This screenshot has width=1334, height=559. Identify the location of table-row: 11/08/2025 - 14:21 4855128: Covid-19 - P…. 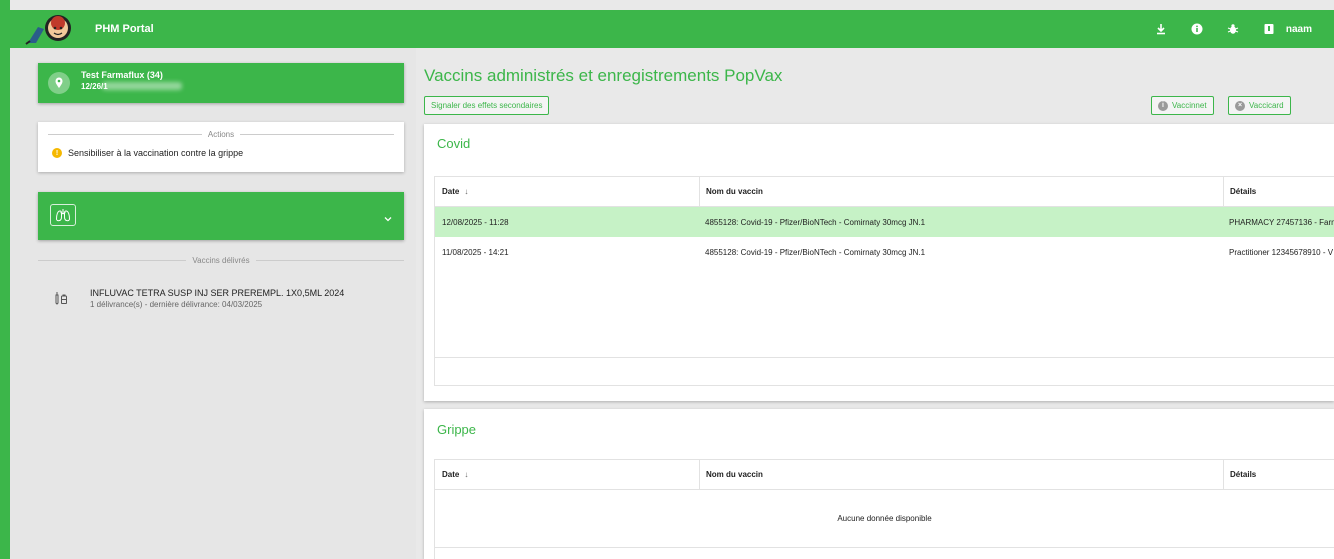
(884, 252).